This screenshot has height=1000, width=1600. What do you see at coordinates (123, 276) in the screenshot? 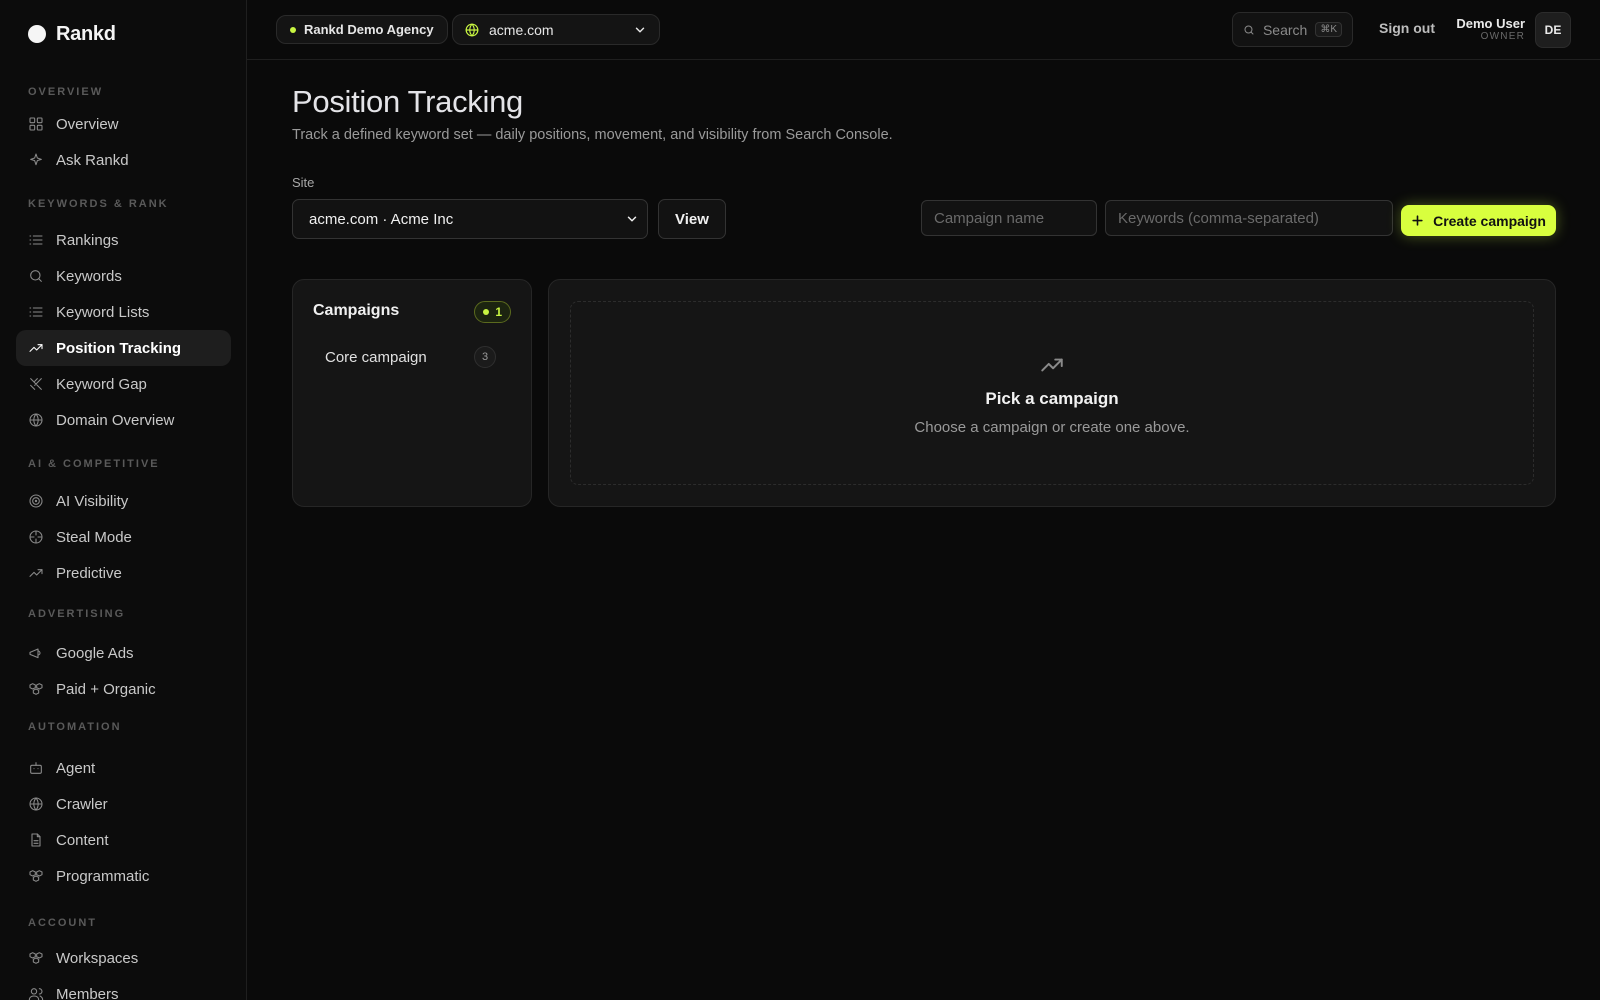
I see `sidebar-item-keywords: Keywords` at bounding box center [123, 276].